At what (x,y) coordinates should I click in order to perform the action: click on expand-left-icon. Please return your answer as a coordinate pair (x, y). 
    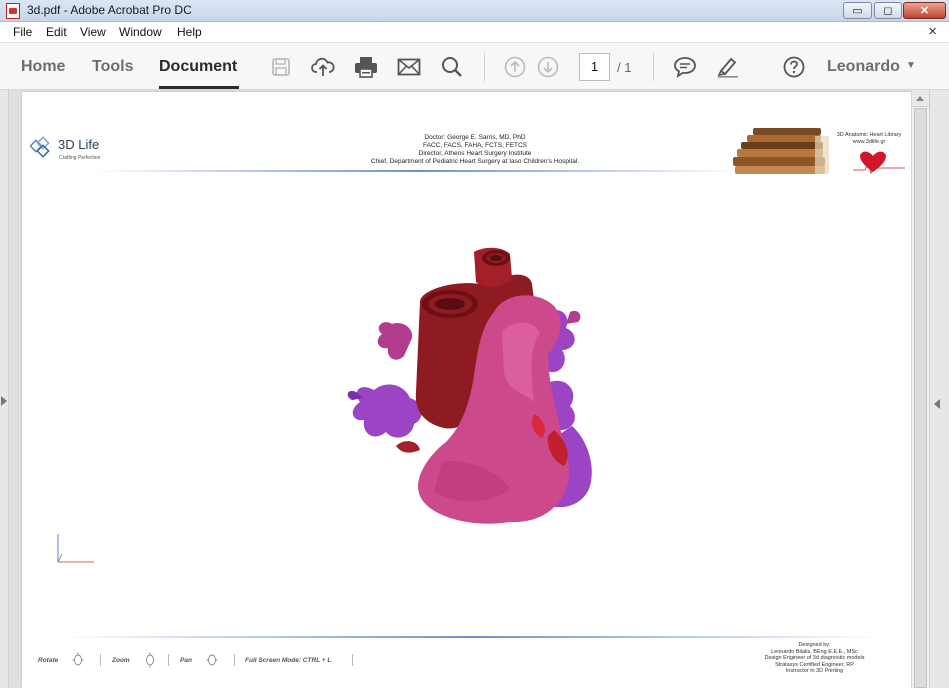
    Looking at the image, I should click on (4, 401).